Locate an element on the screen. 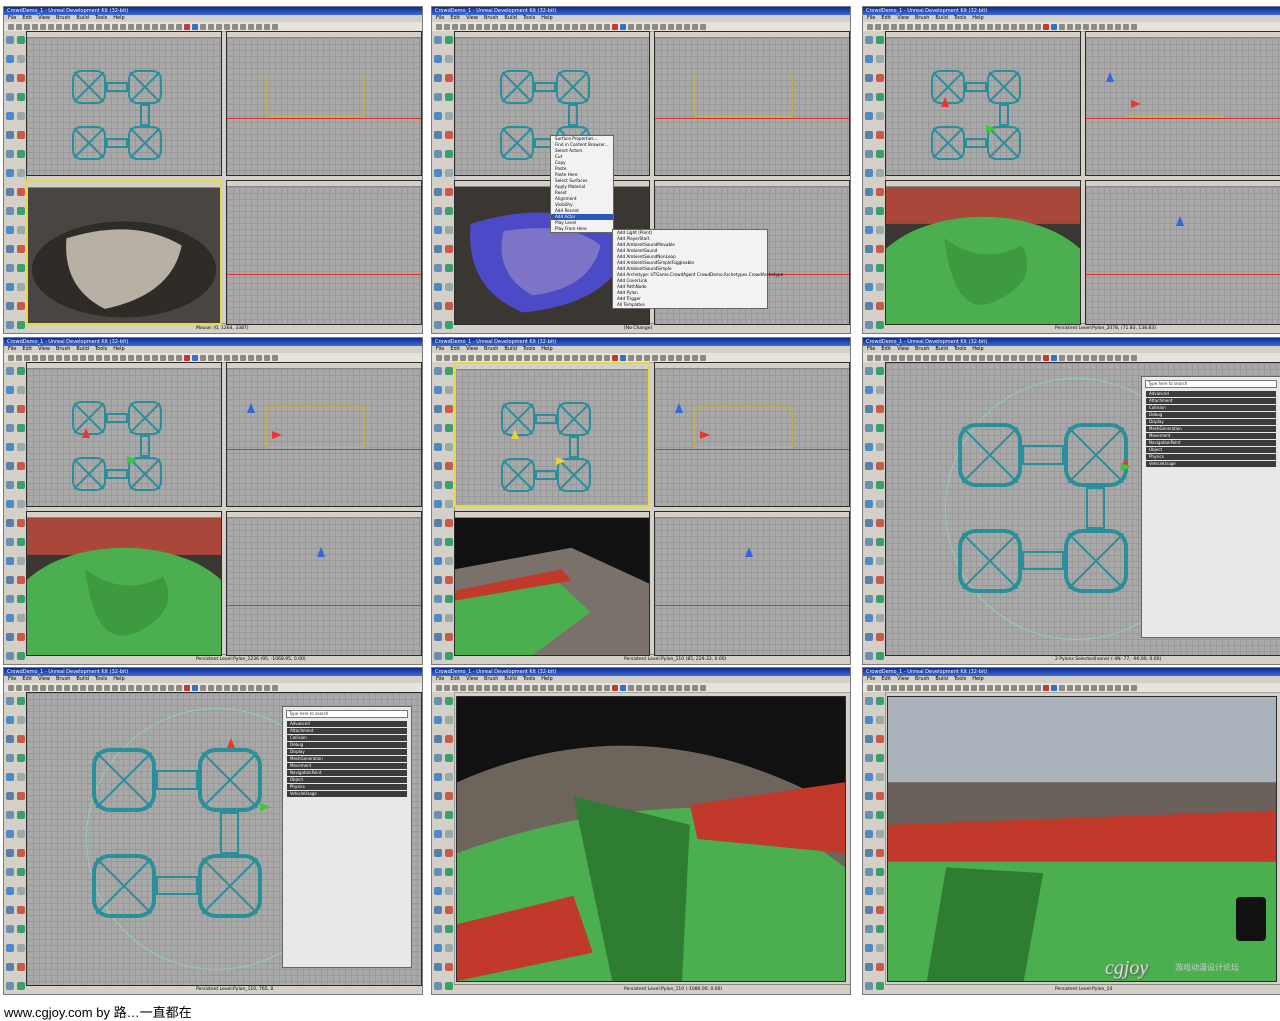  property-category: Display is located at coordinates (347, 752).